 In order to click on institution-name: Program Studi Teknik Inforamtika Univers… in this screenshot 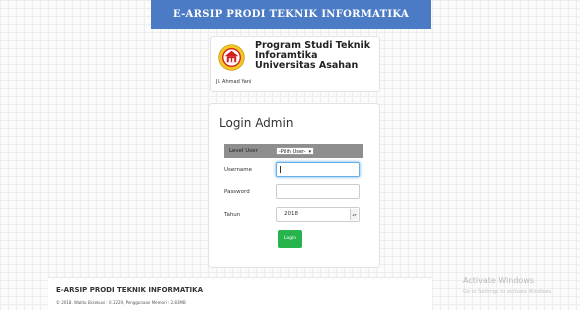, I will do `click(313, 55)`.